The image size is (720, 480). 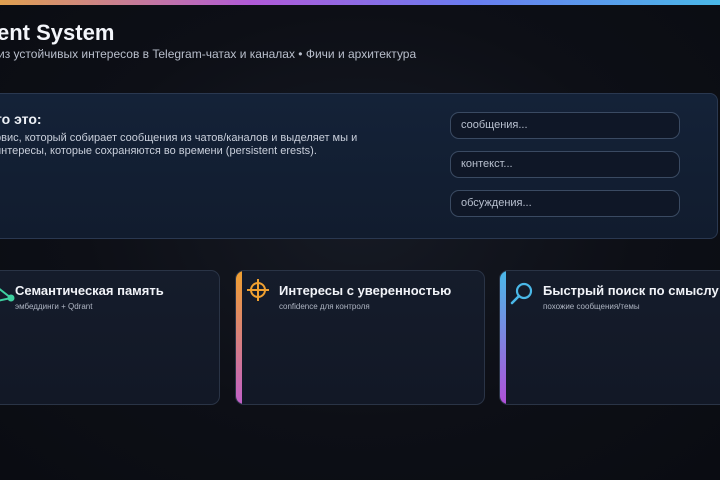 I want to click on card-title: Быстрый поиск по смыслу, so click(x=631, y=290).